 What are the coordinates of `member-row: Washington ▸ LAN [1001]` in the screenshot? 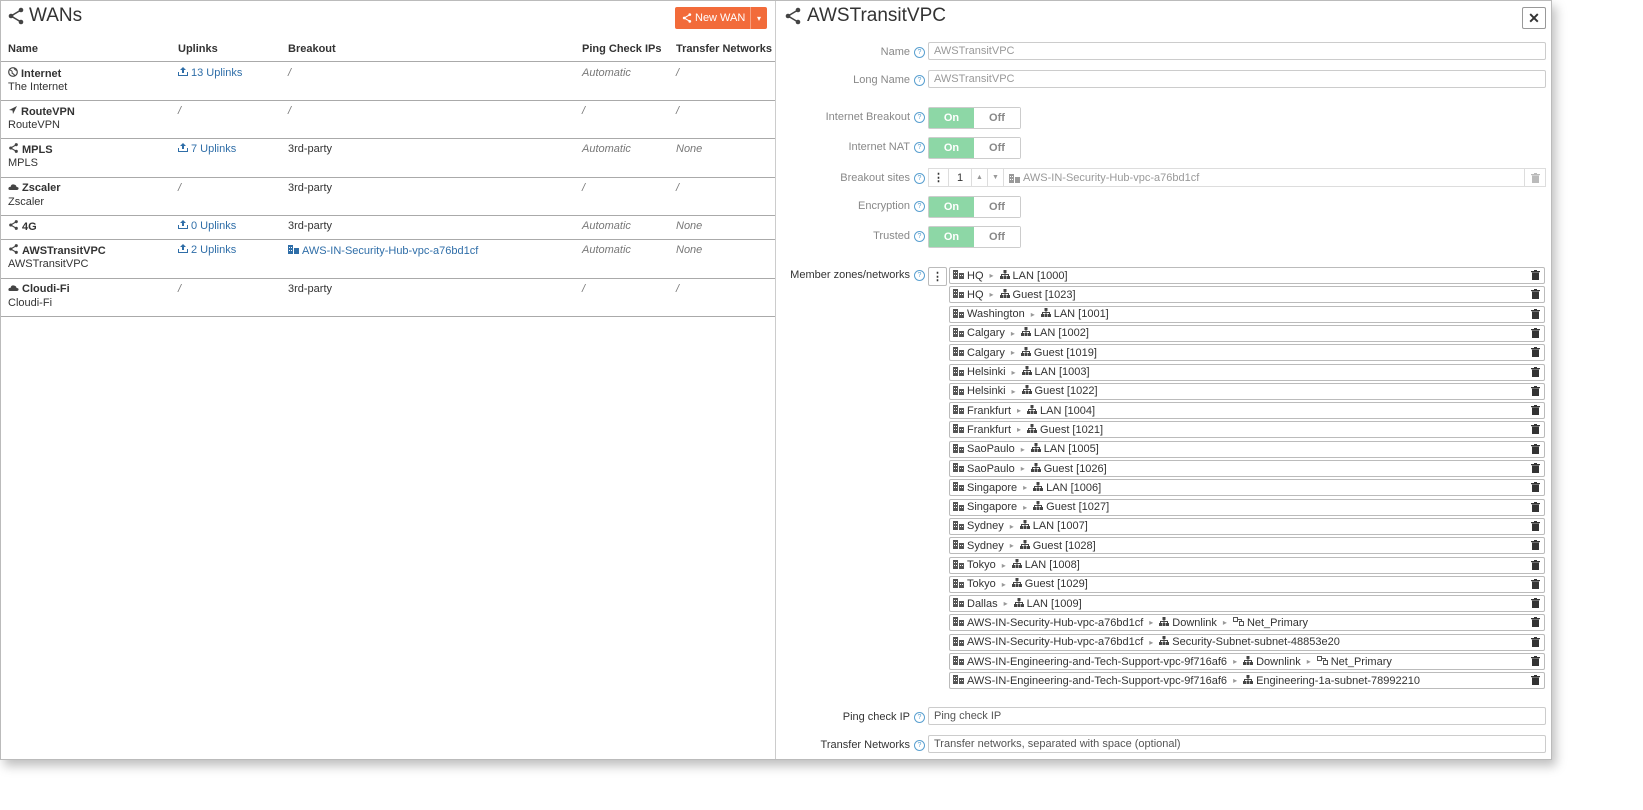 It's located at (1247, 314).